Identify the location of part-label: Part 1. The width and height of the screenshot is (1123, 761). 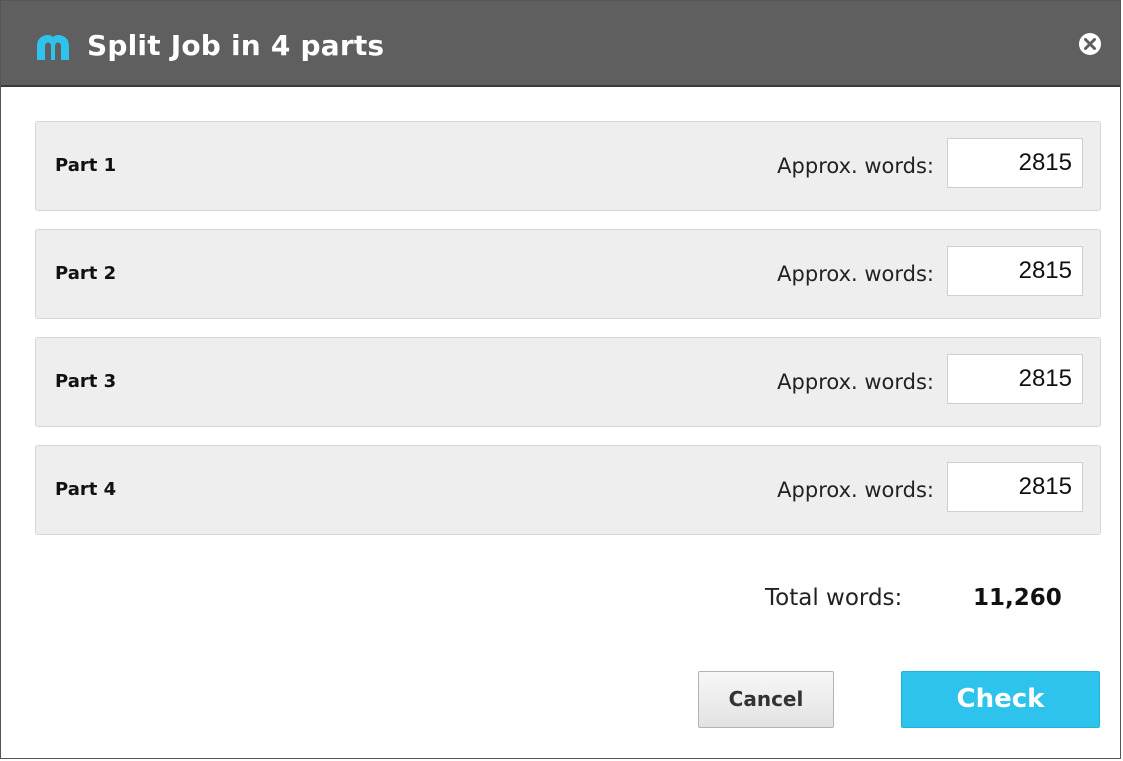
(86, 165).